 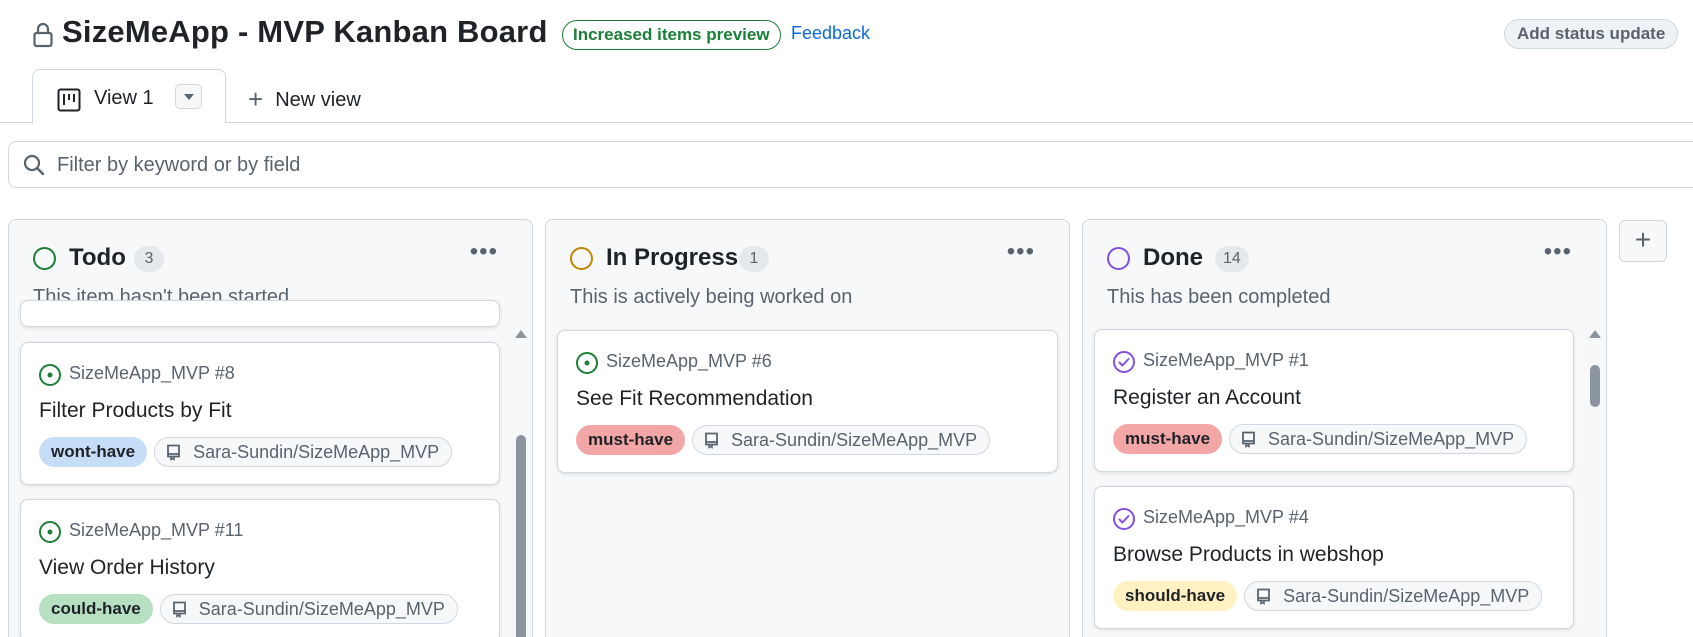 What do you see at coordinates (318, 100) in the screenshot?
I see `new-view-label: New view` at bounding box center [318, 100].